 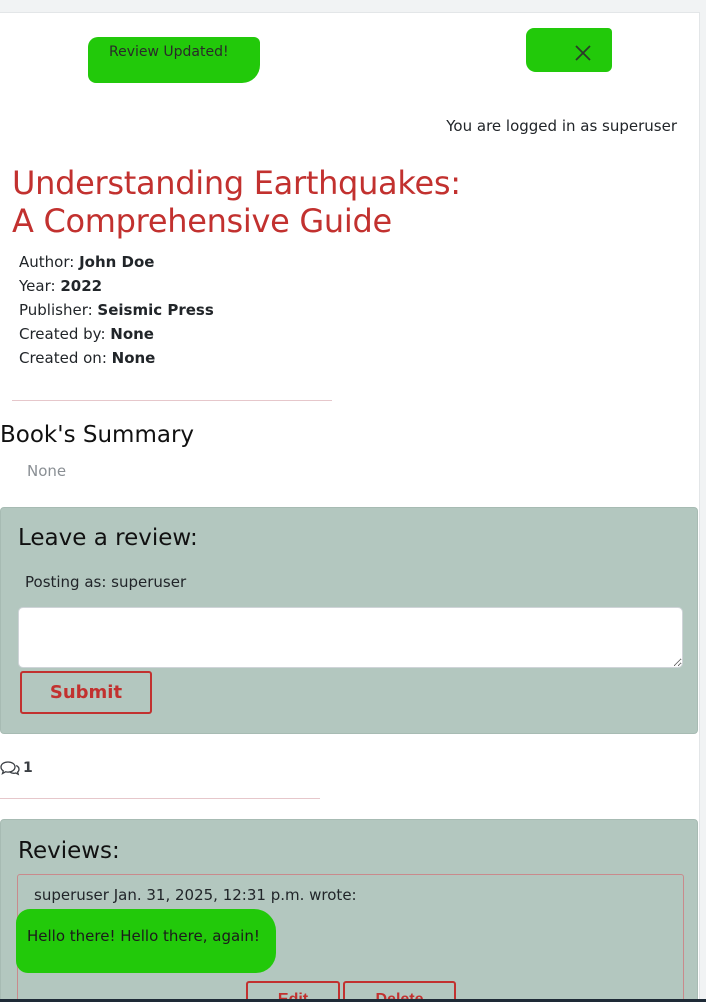 What do you see at coordinates (132, 334) in the screenshot?
I see `created-by-value: None` at bounding box center [132, 334].